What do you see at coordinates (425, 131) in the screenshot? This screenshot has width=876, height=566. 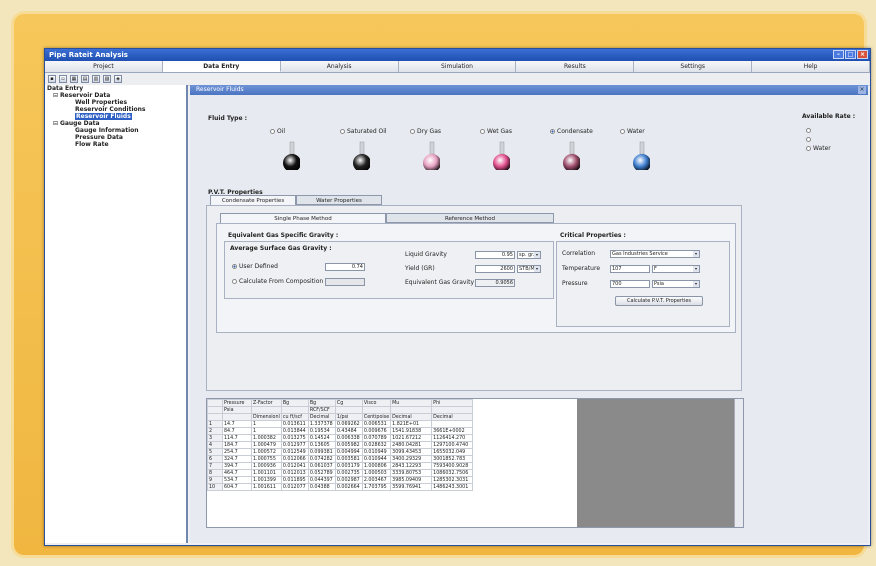 I see `fluid-type-option: Dry Gas` at bounding box center [425, 131].